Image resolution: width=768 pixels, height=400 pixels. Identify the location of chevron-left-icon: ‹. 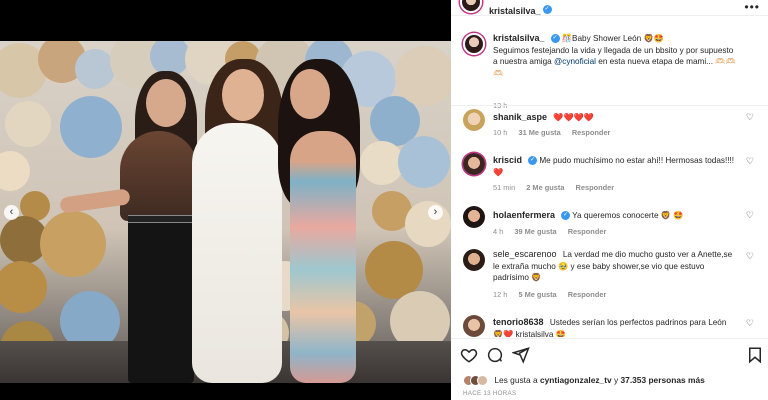
(11, 212).